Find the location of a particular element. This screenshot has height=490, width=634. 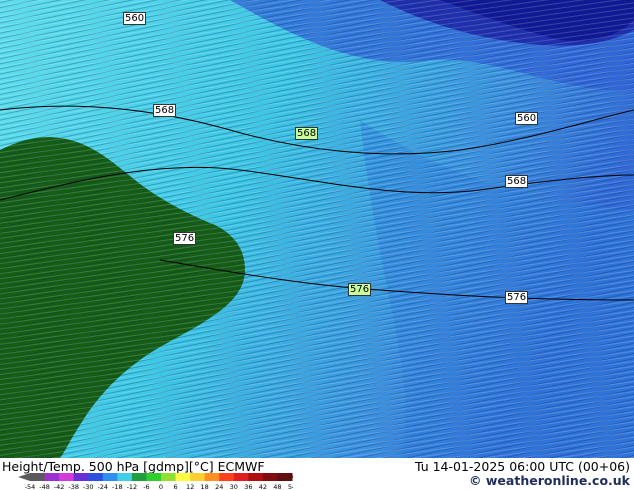

scale-tick-label: 6 is located at coordinates (175, 486).